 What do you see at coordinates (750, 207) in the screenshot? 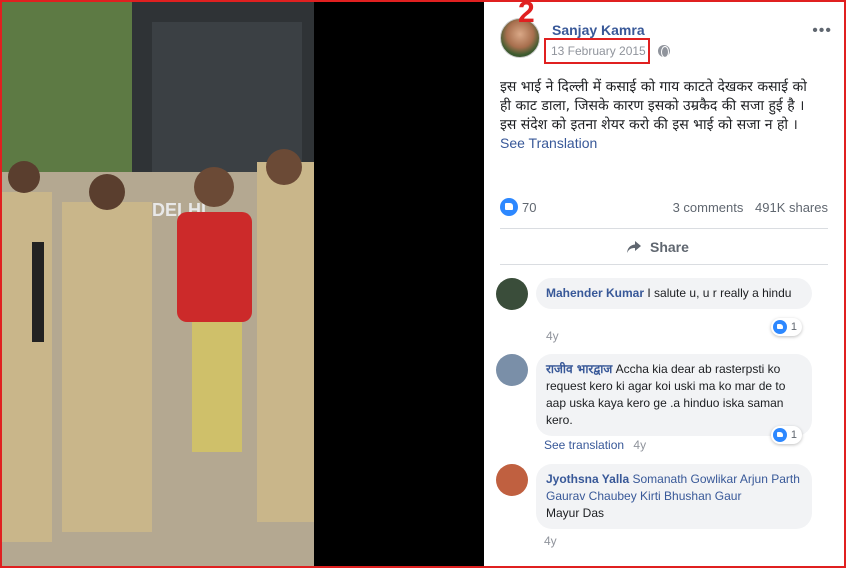
I see `post-stats: 3 comments 491K shares` at bounding box center [750, 207].